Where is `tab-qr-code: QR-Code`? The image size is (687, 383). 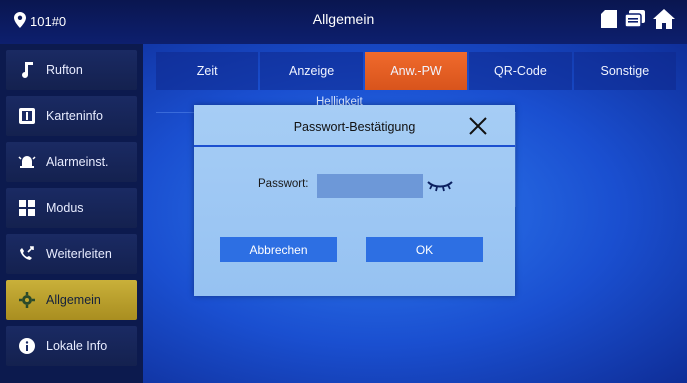 tab-qr-code: QR-Code is located at coordinates (520, 71).